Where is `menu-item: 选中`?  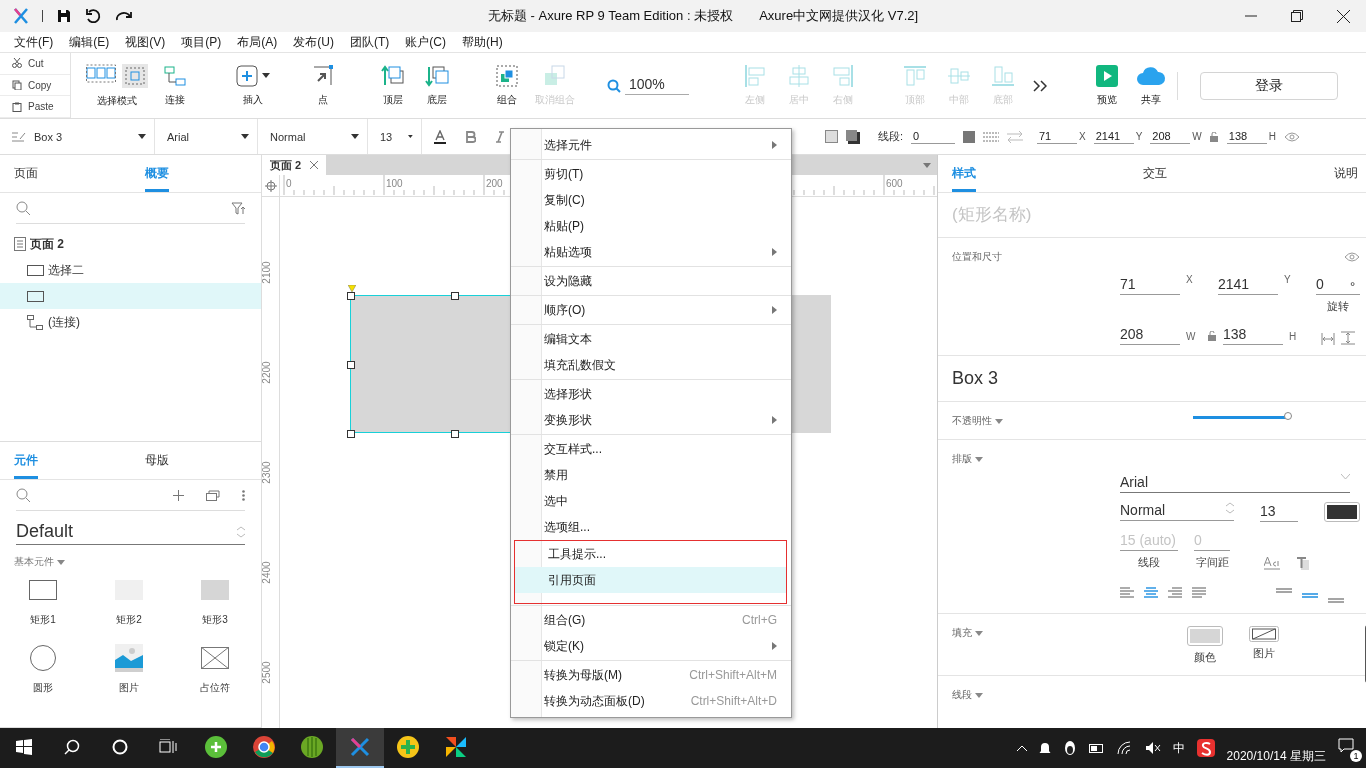 menu-item: 选中 is located at coordinates (651, 501).